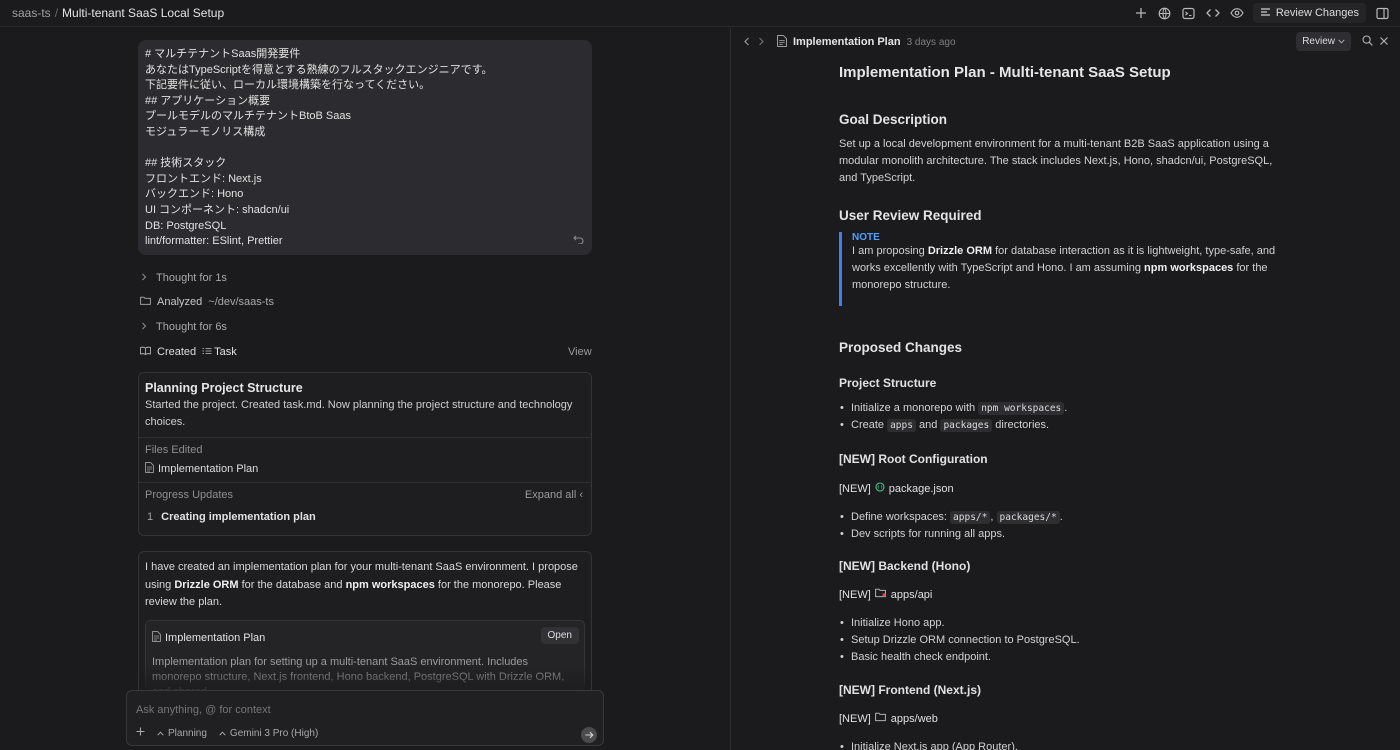  Describe the element at coordinates (1237, 13) in the screenshot. I see `eye-icon` at that location.